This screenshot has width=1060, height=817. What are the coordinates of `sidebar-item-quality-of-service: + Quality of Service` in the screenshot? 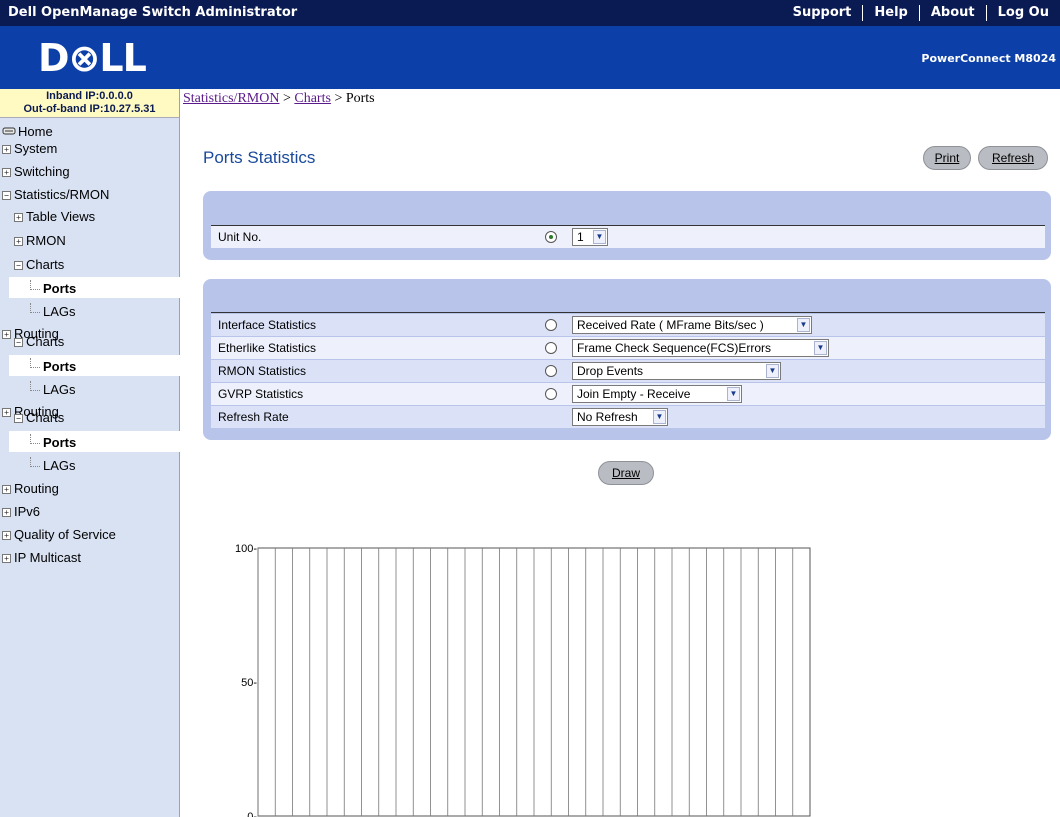 It's located at (59, 534).